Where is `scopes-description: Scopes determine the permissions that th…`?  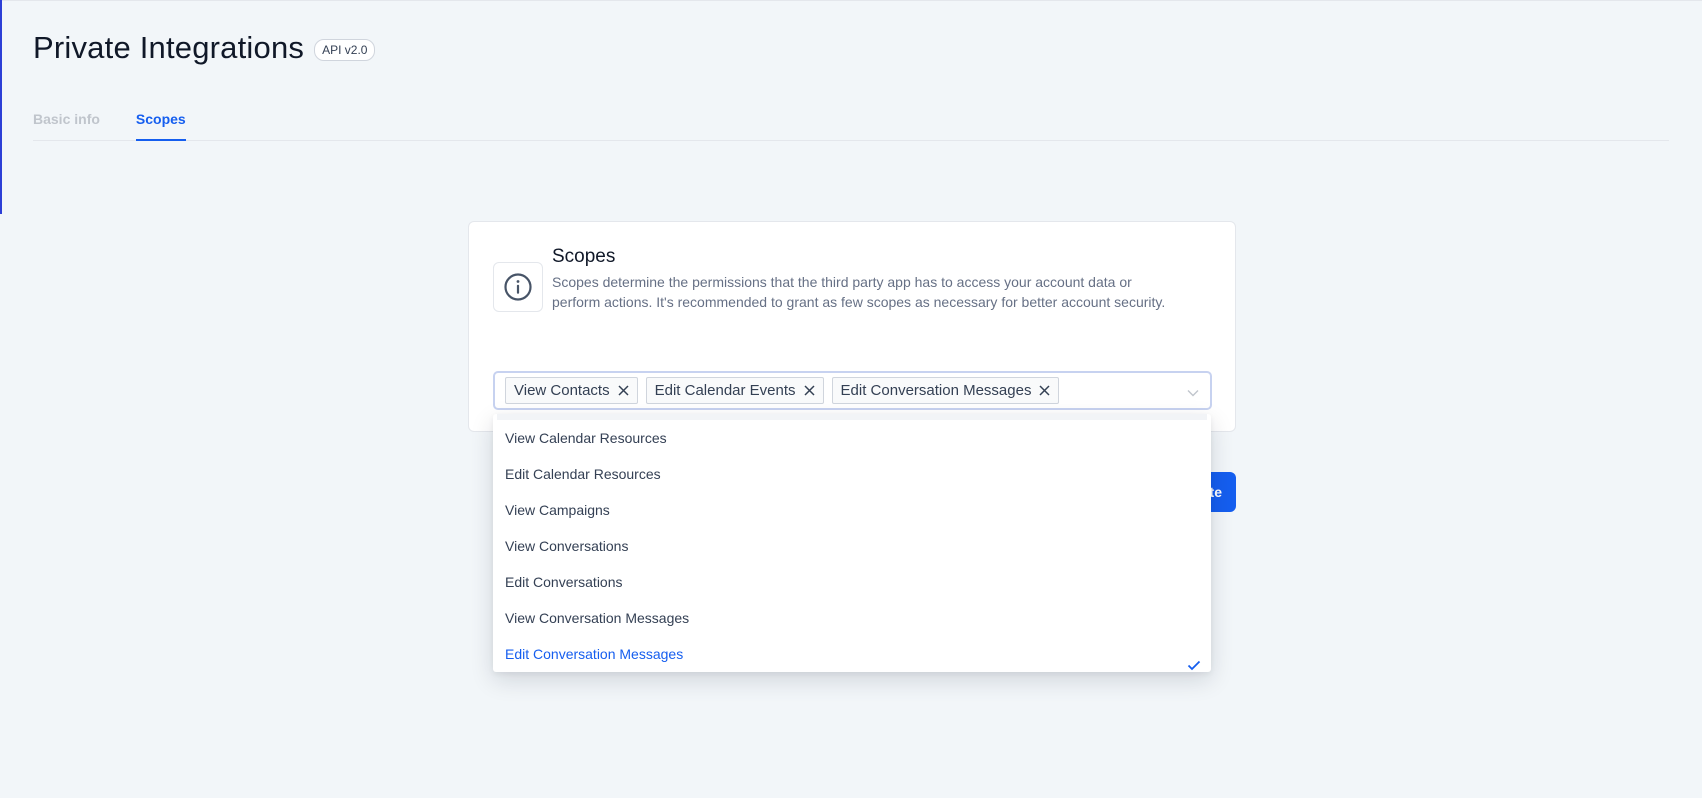 scopes-description: Scopes determine the permissions that th… is located at coordinates (859, 292).